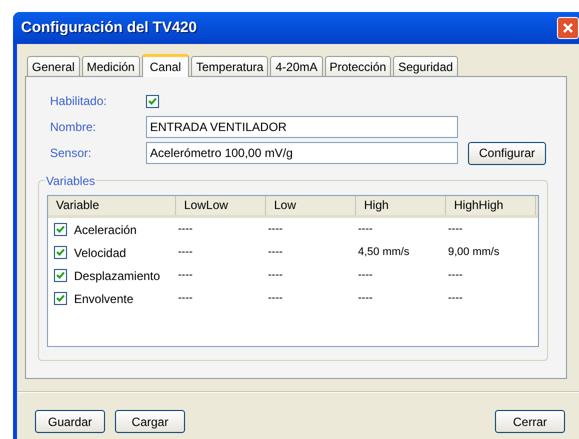  What do you see at coordinates (109, 28) in the screenshot?
I see `window-title: Configuración del TV420` at bounding box center [109, 28].